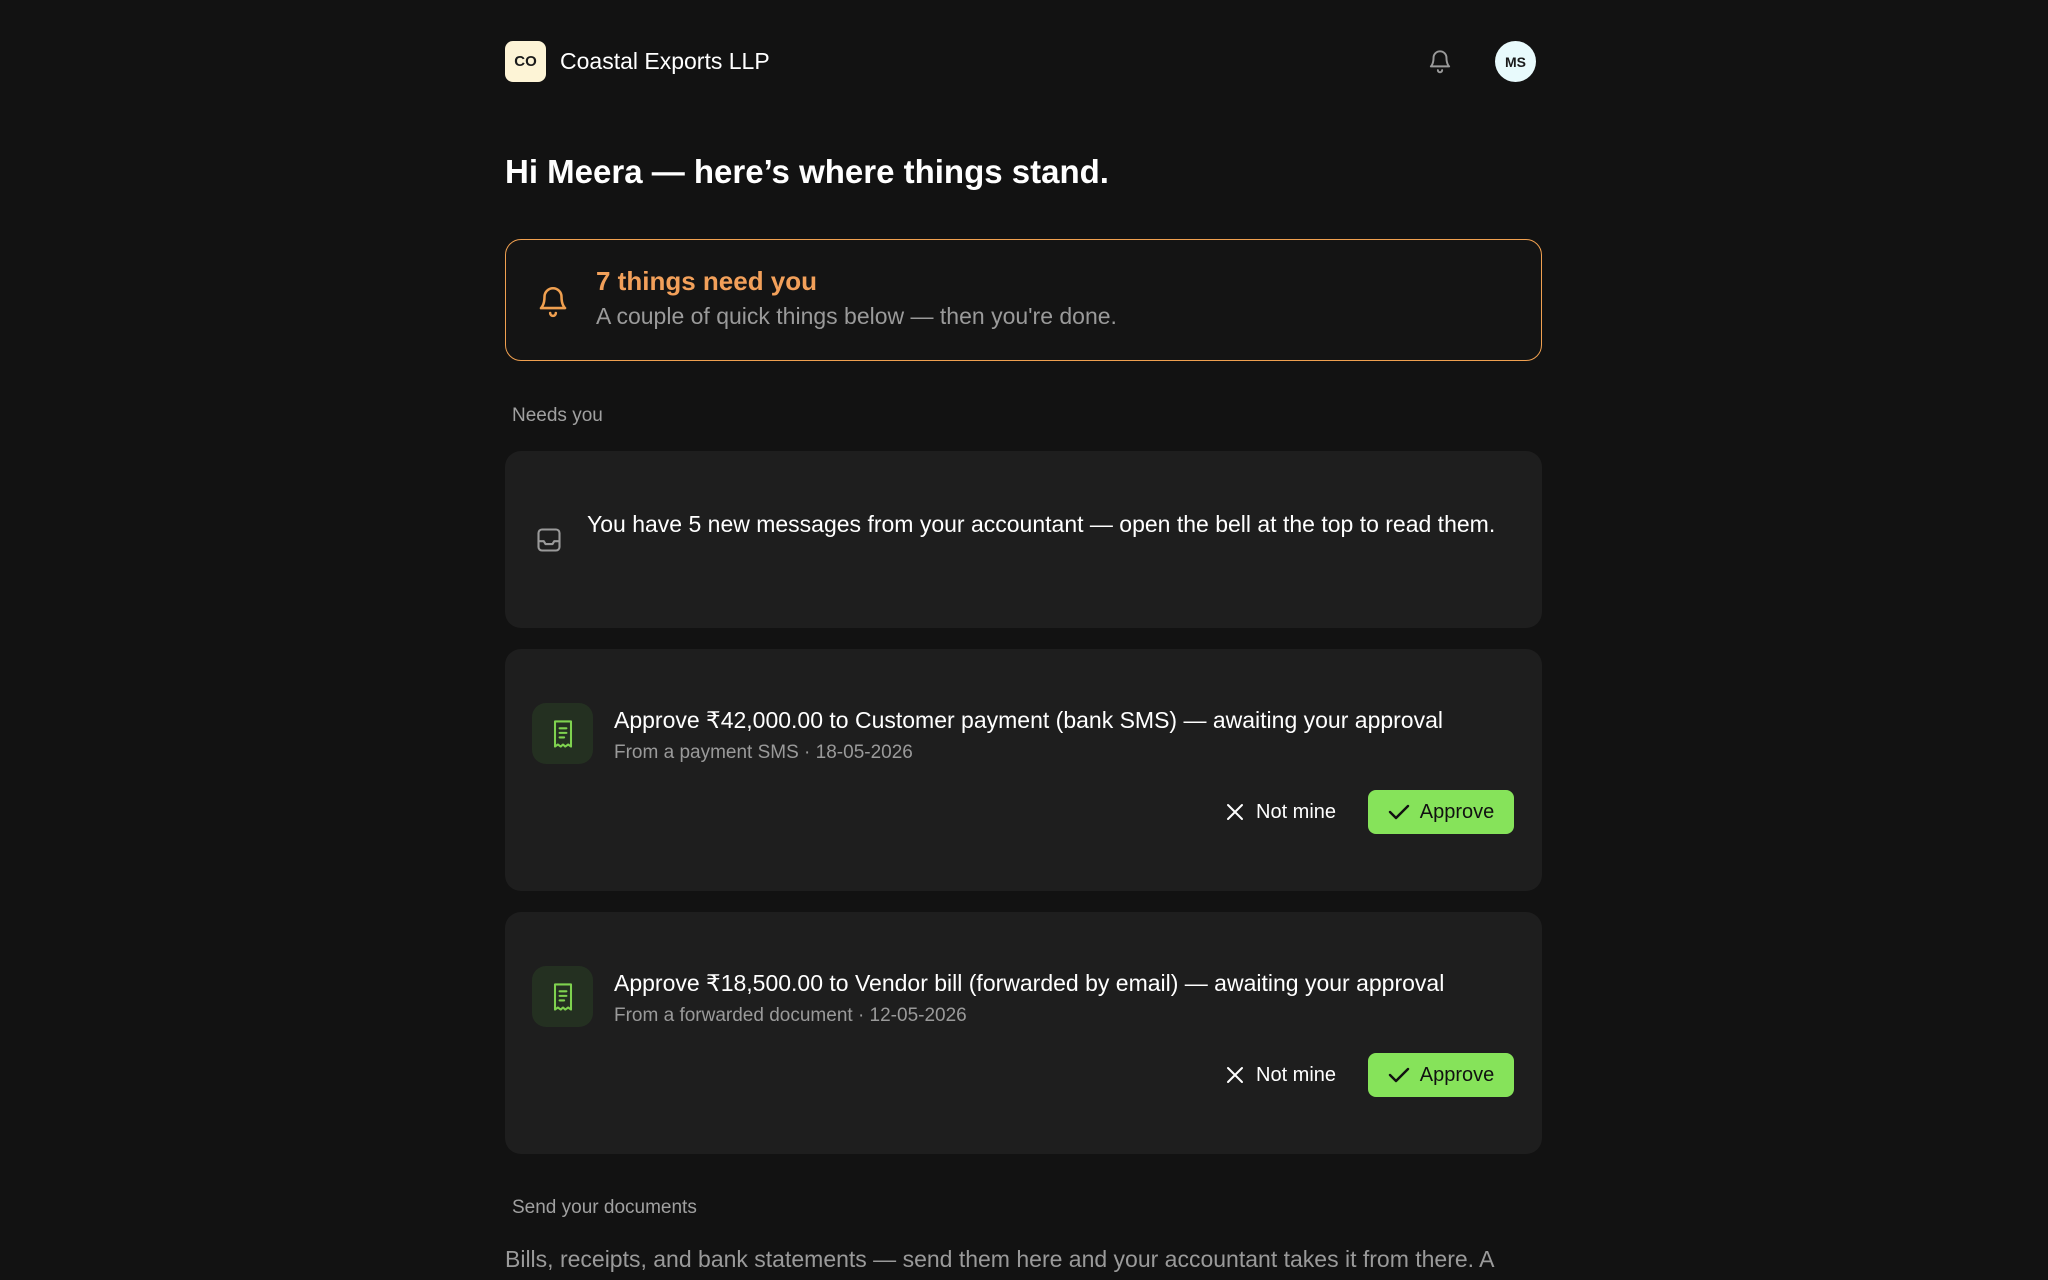  I want to click on approval-meta: From a forwarded document · 12-05-2026, so click(790, 1015).